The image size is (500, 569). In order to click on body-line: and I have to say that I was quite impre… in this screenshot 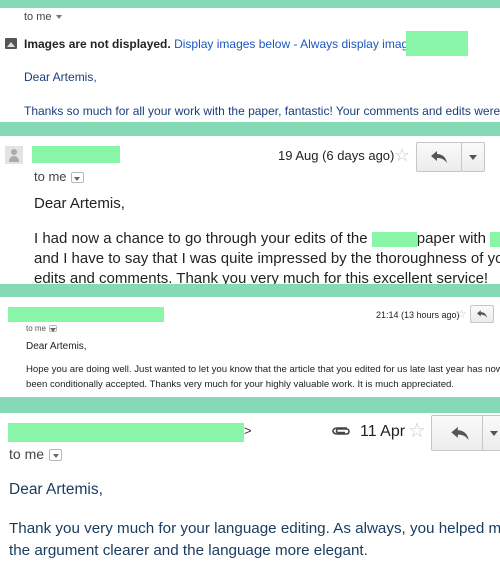, I will do `click(267, 258)`.